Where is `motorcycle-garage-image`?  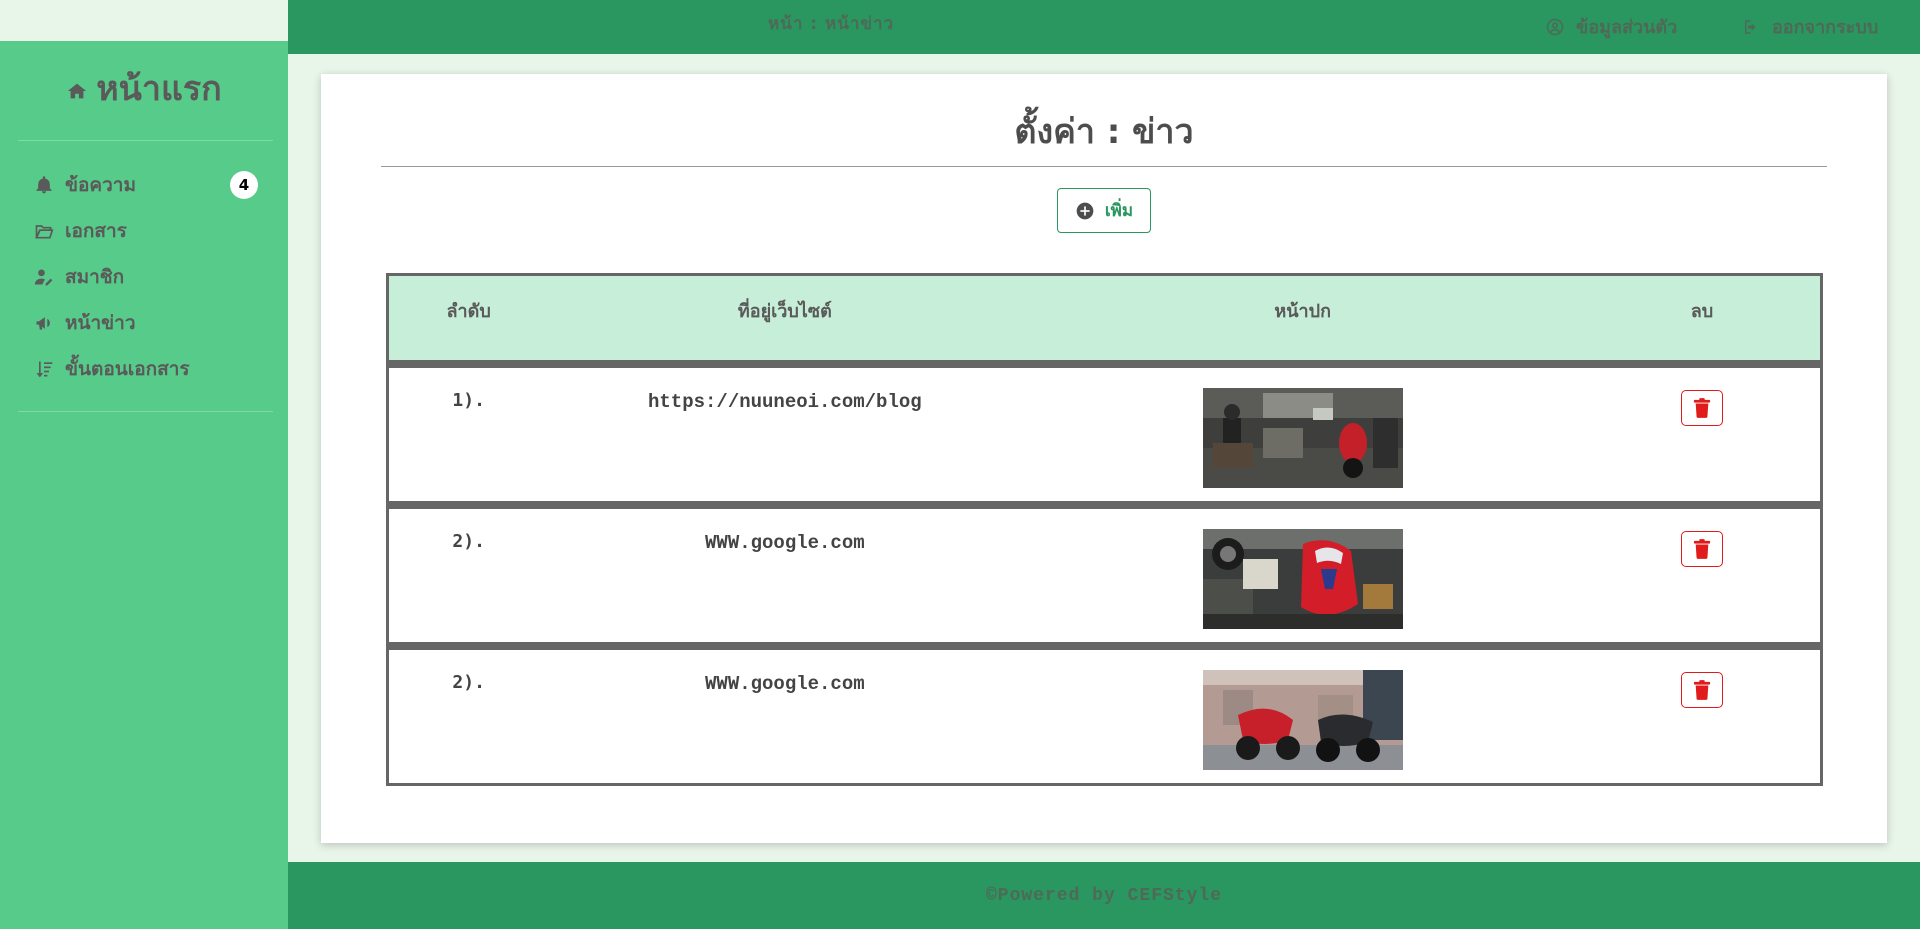
motorcycle-garage-image is located at coordinates (1302, 438).